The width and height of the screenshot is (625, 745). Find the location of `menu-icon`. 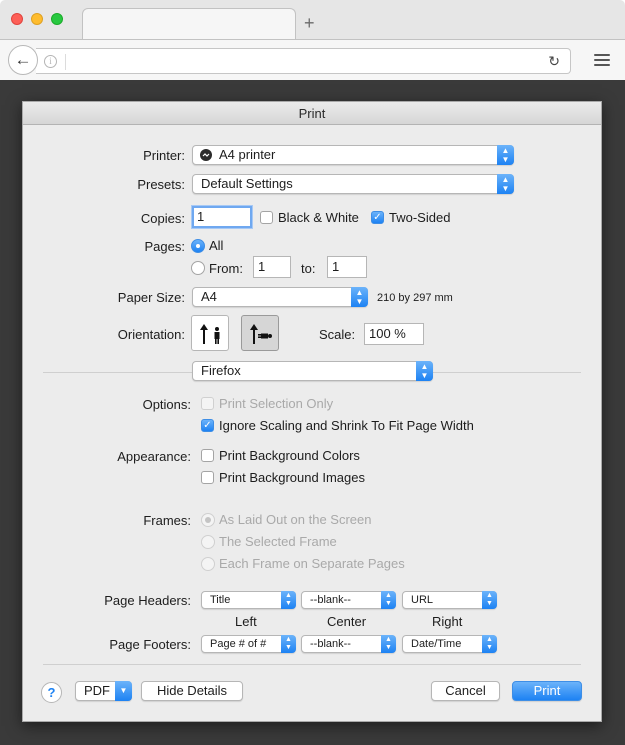

menu-icon is located at coordinates (602, 60).